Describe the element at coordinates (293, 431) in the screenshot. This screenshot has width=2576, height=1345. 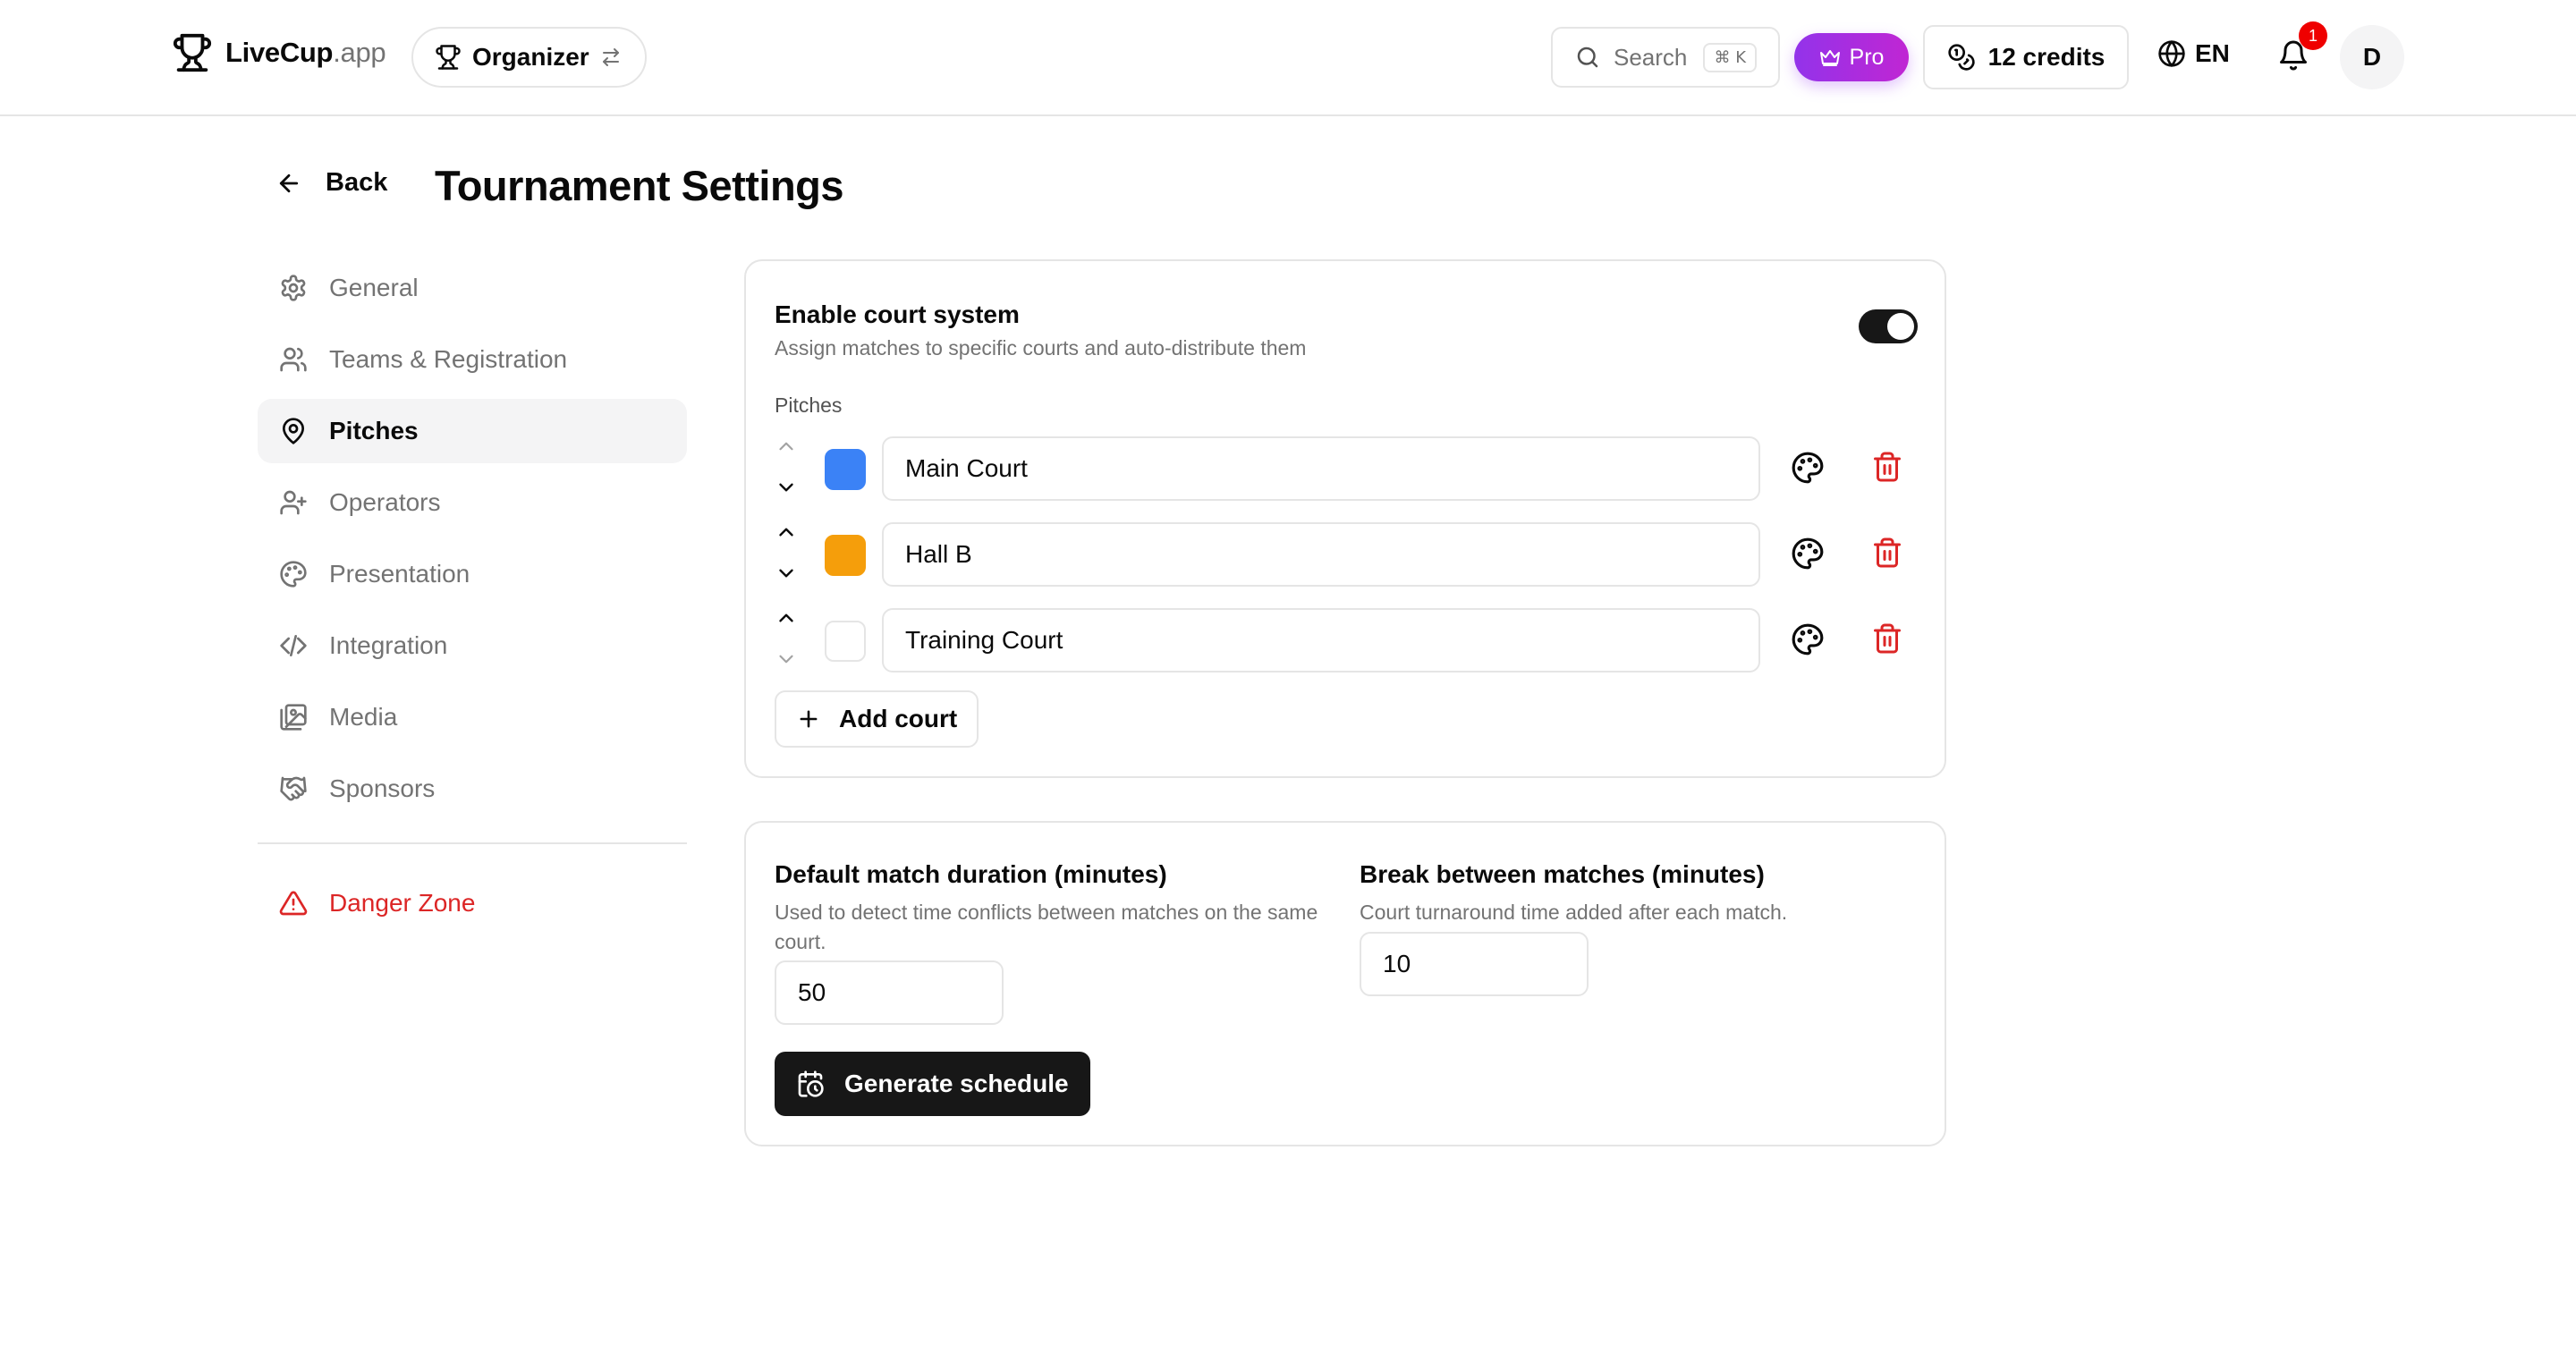
I see `map-pin-icon` at that location.